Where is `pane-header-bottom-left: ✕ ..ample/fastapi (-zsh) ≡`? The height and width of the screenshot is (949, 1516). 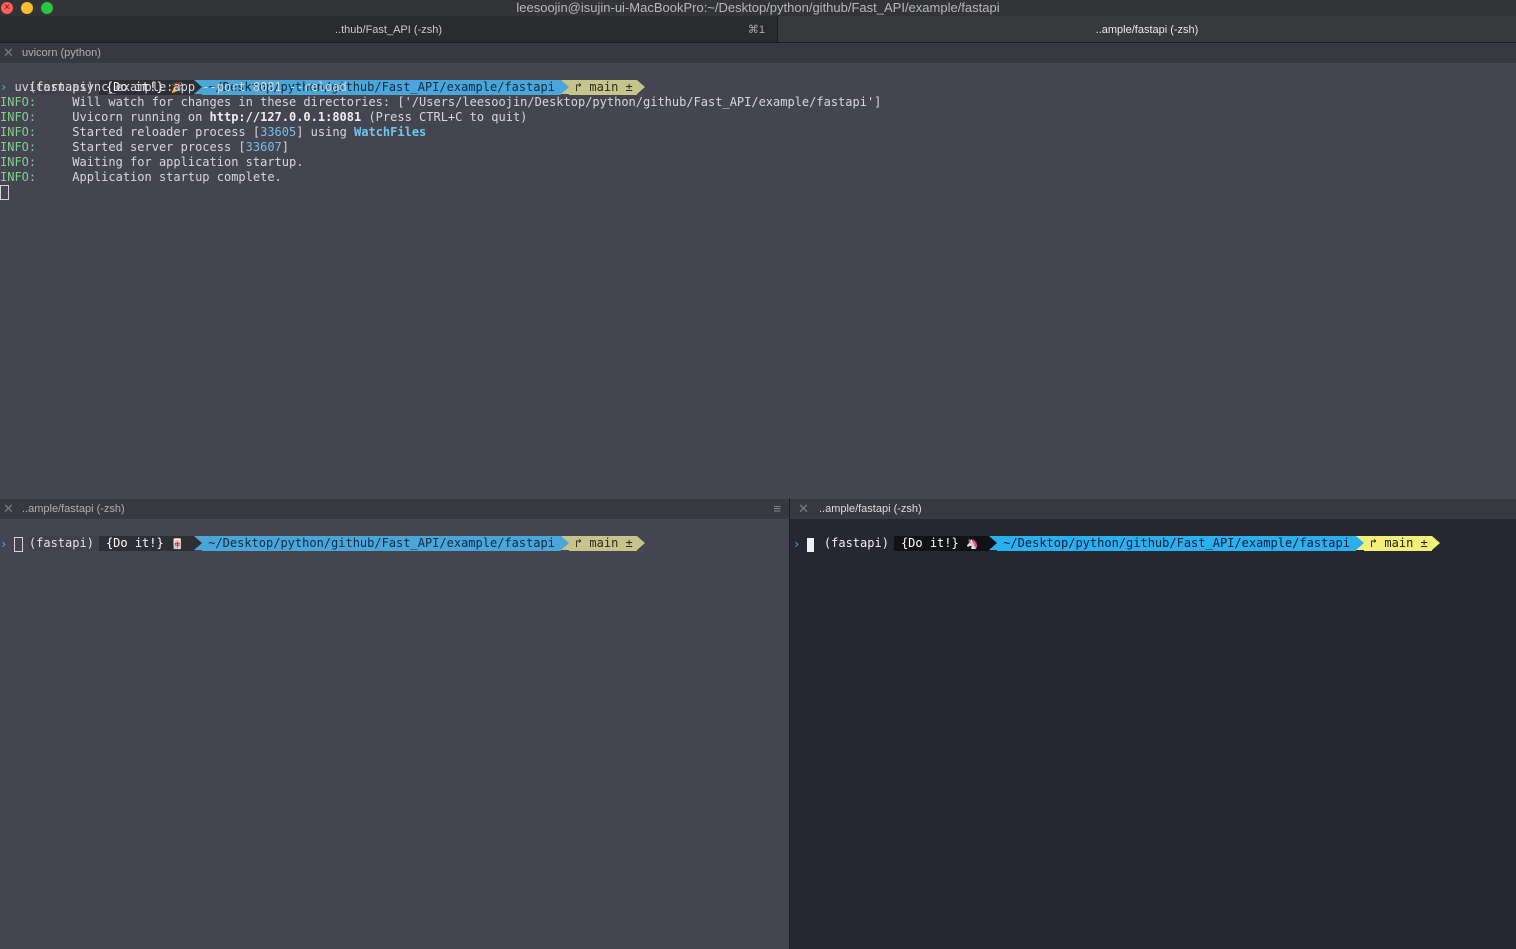
pane-header-bottom-left: ✕ ..ample/fastapi (-zsh) ≡ is located at coordinates (394, 509).